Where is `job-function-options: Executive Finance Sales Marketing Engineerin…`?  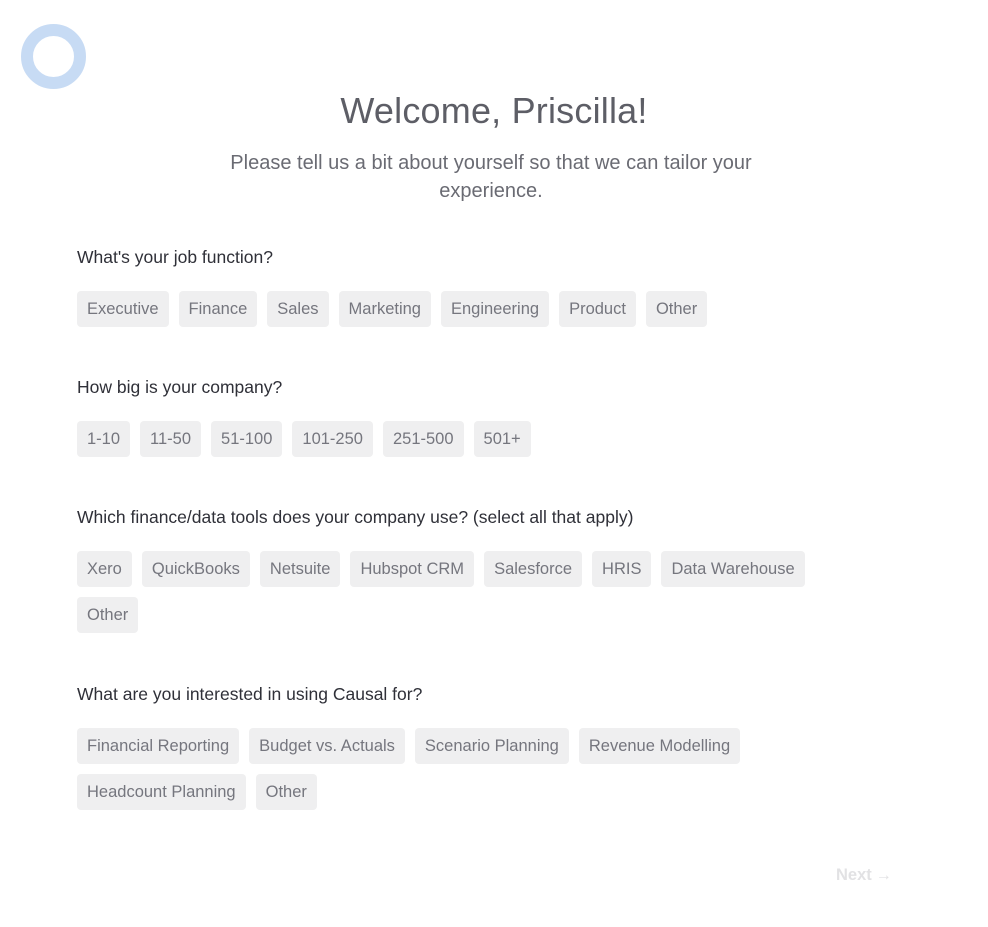 job-function-options: Executive Finance Sales Marketing Engineerin… is located at coordinates (457, 309).